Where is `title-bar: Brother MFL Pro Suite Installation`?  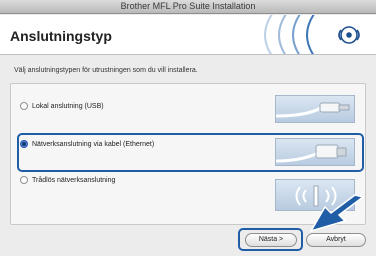
title-bar: Brother MFL Pro Suite Installation is located at coordinates (188, 7).